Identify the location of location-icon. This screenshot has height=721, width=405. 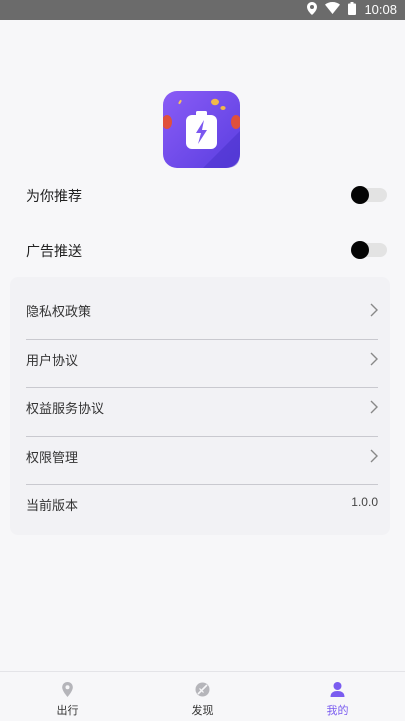
(312, 10).